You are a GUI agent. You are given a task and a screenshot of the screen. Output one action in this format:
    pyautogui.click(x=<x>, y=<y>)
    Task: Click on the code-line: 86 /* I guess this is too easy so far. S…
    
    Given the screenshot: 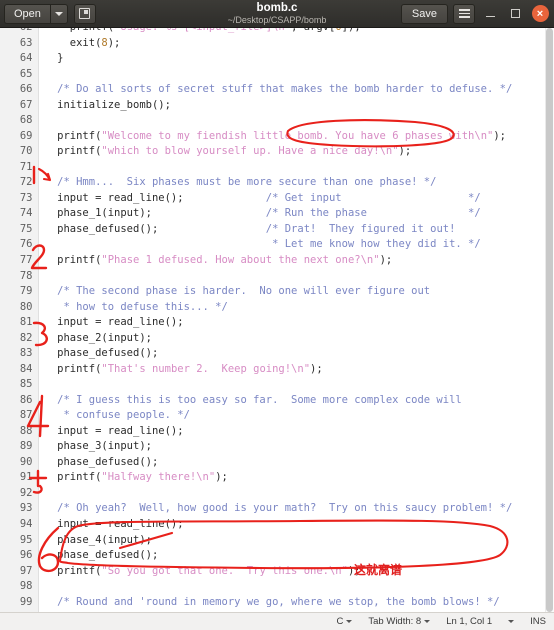 What is the action you would take?
    pyautogui.click(x=272, y=400)
    